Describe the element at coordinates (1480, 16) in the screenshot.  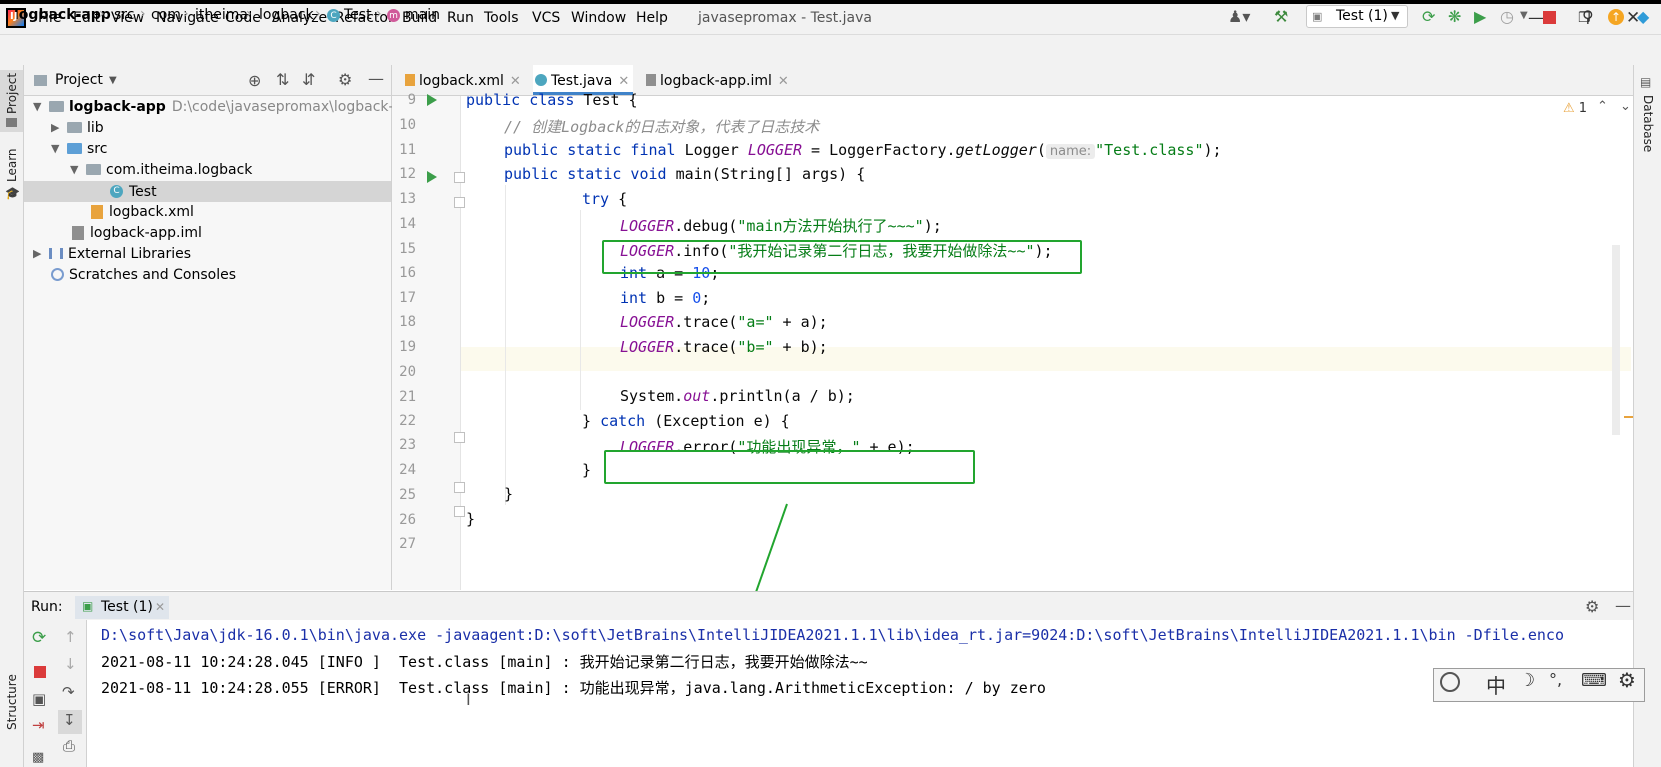
I see `coverage-icon: ▶` at that location.